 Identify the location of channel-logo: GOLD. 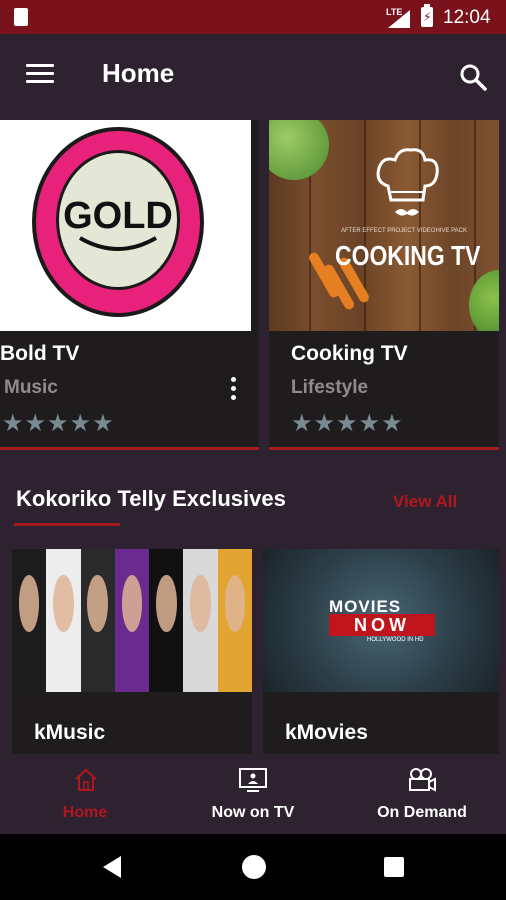
(125, 225).